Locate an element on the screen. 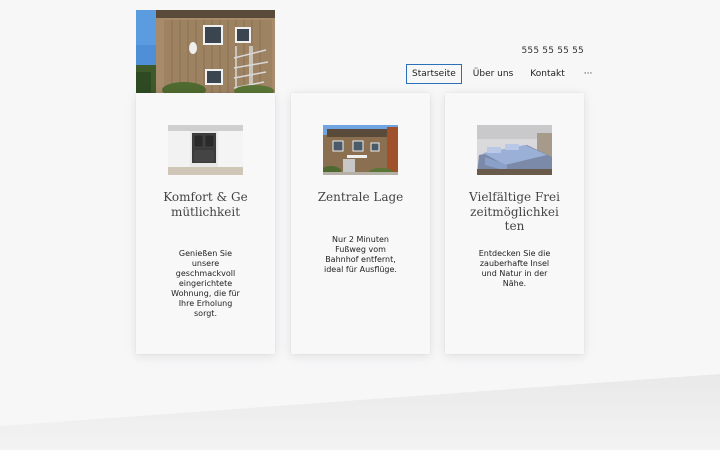  nav-item-ueber-uns: Über uns is located at coordinates (493, 74).